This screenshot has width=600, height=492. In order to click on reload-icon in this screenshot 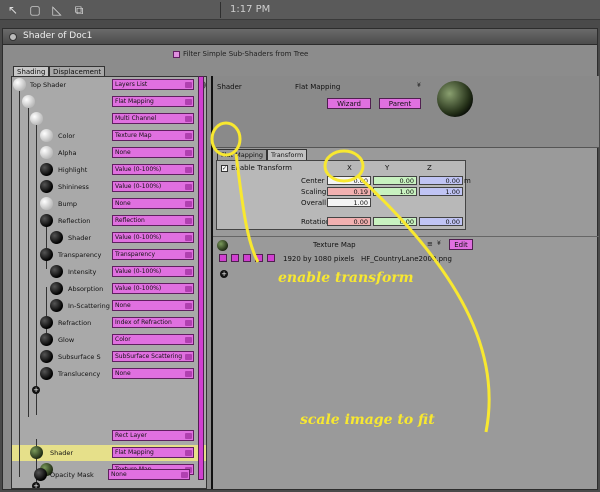, I will do `click(247, 258)`.